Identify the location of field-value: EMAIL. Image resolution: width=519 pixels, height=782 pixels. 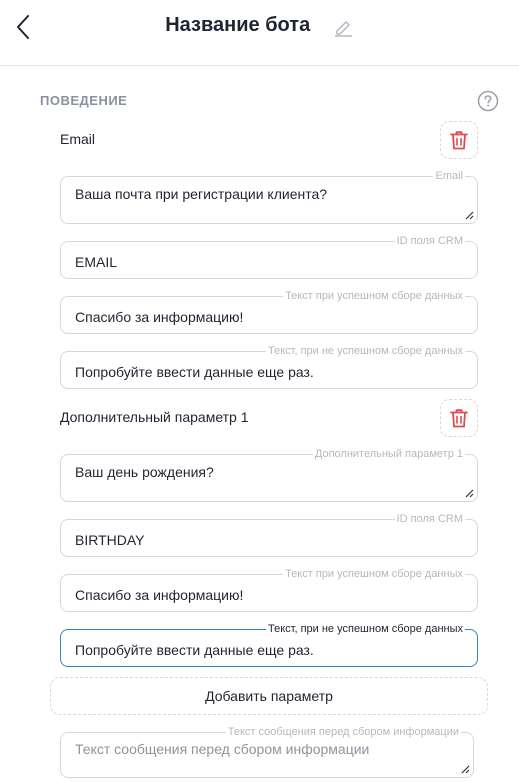
(96, 262).